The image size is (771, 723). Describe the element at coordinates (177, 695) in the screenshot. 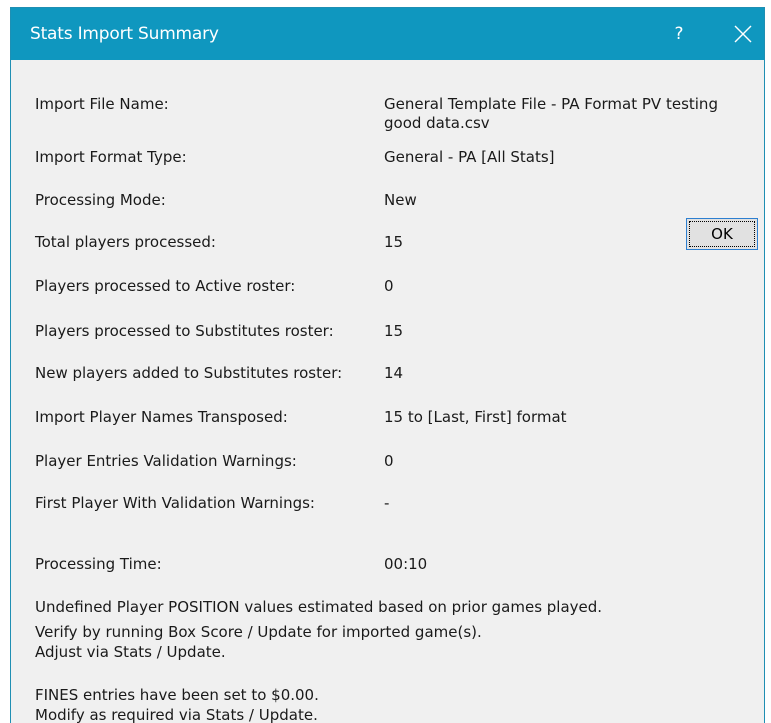

I see `fines-note: FINES entries have been set to $0.00.` at that location.